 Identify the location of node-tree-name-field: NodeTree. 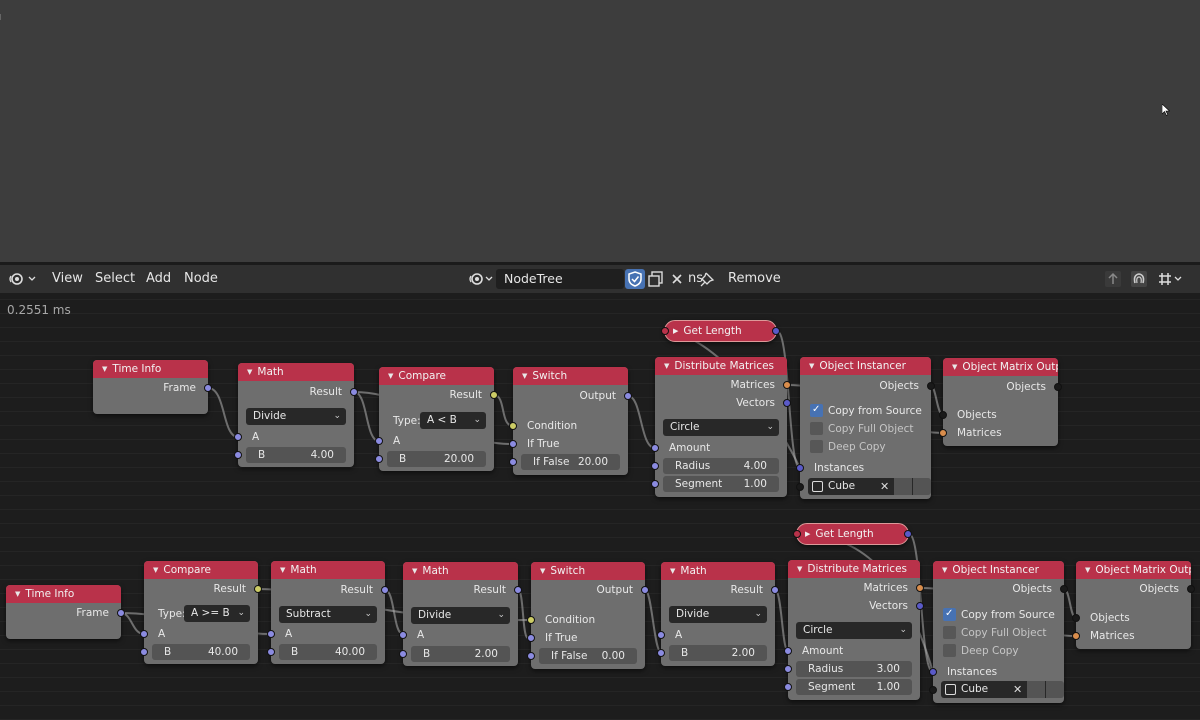
(560, 279).